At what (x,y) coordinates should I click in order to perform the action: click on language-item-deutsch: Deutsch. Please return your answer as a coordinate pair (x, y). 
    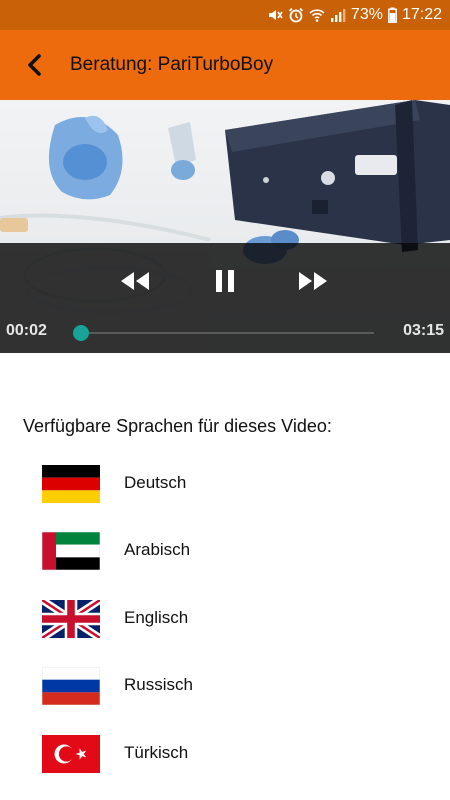
    Looking at the image, I should click on (225, 484).